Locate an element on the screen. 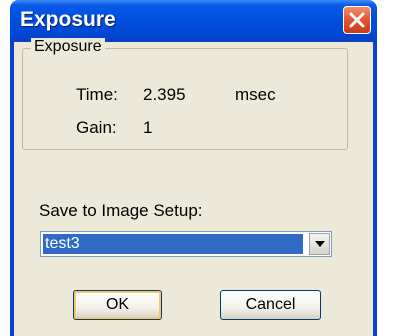  close-button is located at coordinates (357, 20).